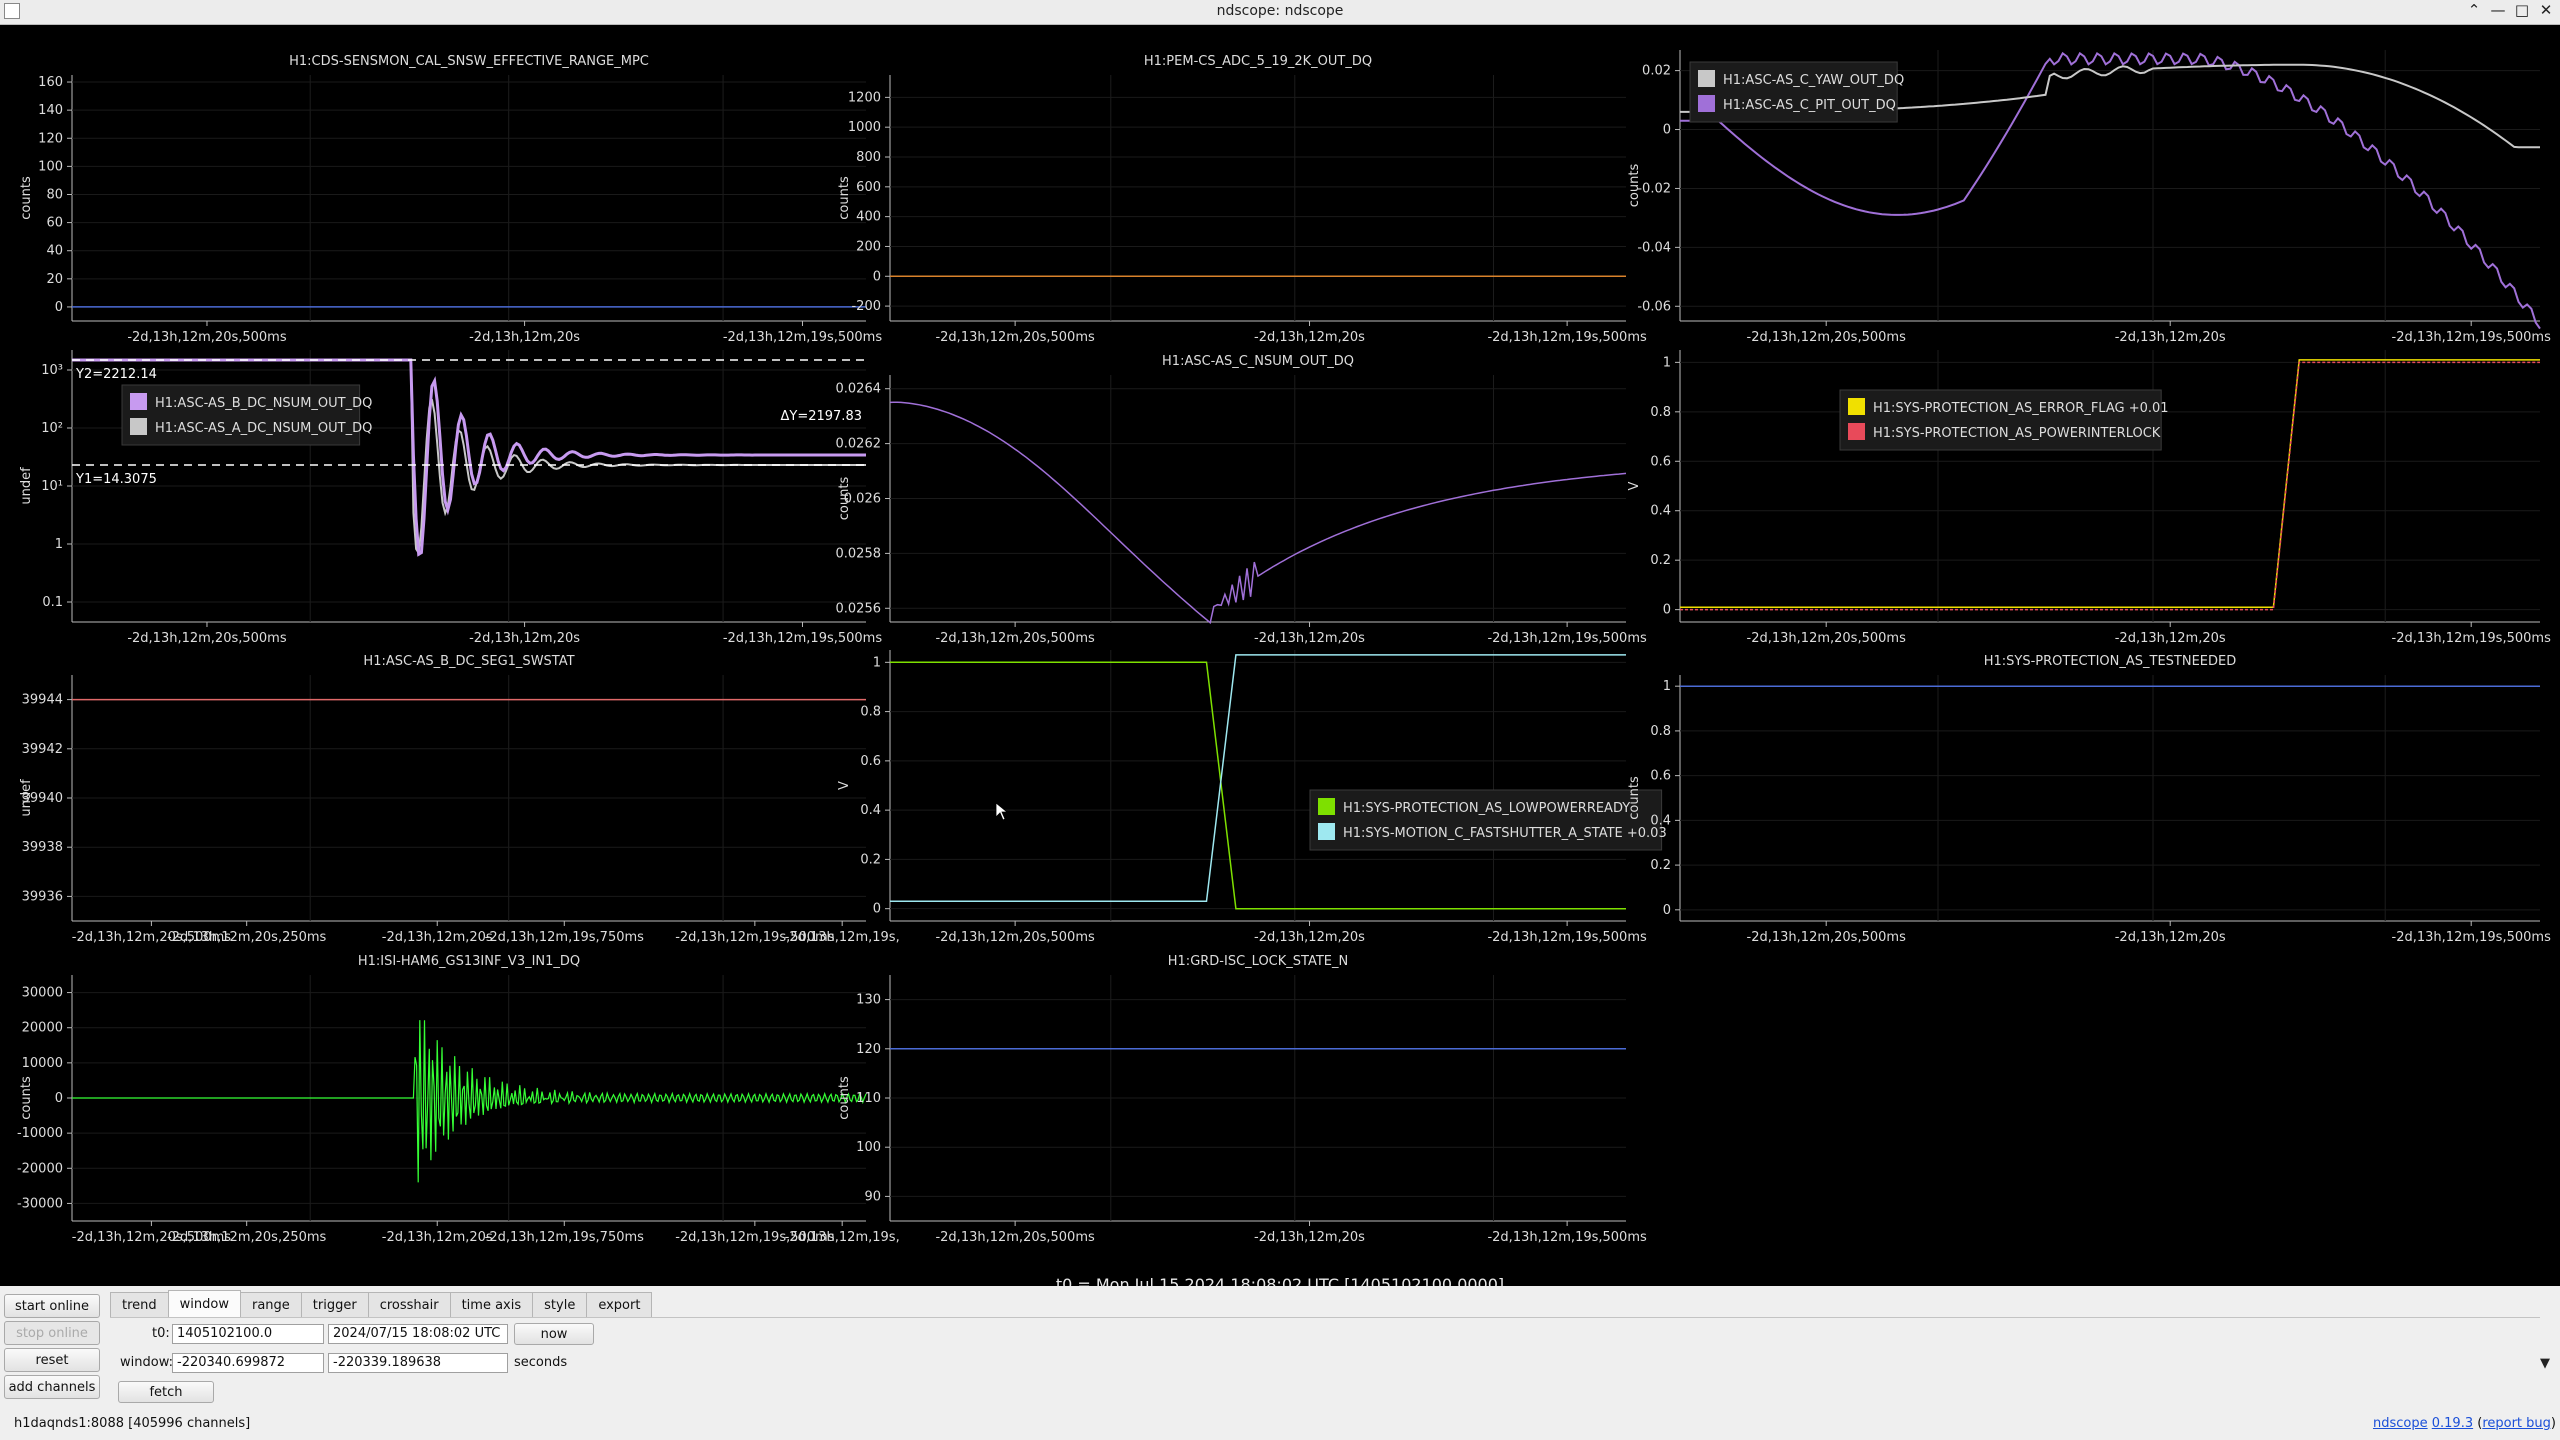 This screenshot has height=1440, width=2560. Describe the element at coordinates (52, 1387) in the screenshot. I see `add-channels-button: add channels` at that location.